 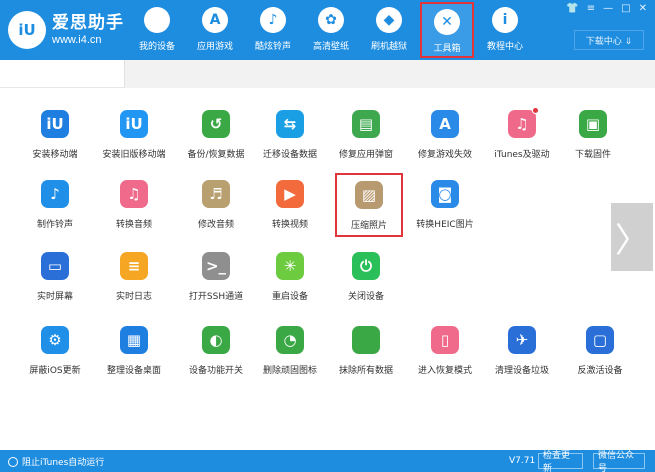 I want to click on video-convert-icon: ▶, so click(x=290, y=194).